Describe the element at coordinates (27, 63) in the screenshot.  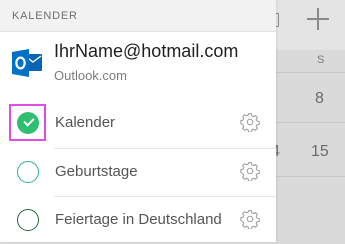
I see `outlook-logo-icon` at that location.